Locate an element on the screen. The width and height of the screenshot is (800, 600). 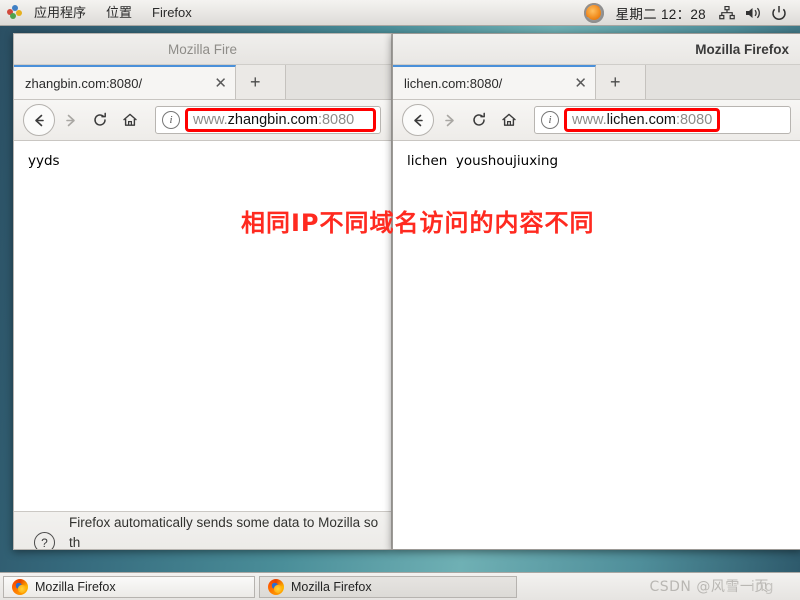
address-bar-right: i www.lichen.com:8080 is located at coordinates (662, 120).